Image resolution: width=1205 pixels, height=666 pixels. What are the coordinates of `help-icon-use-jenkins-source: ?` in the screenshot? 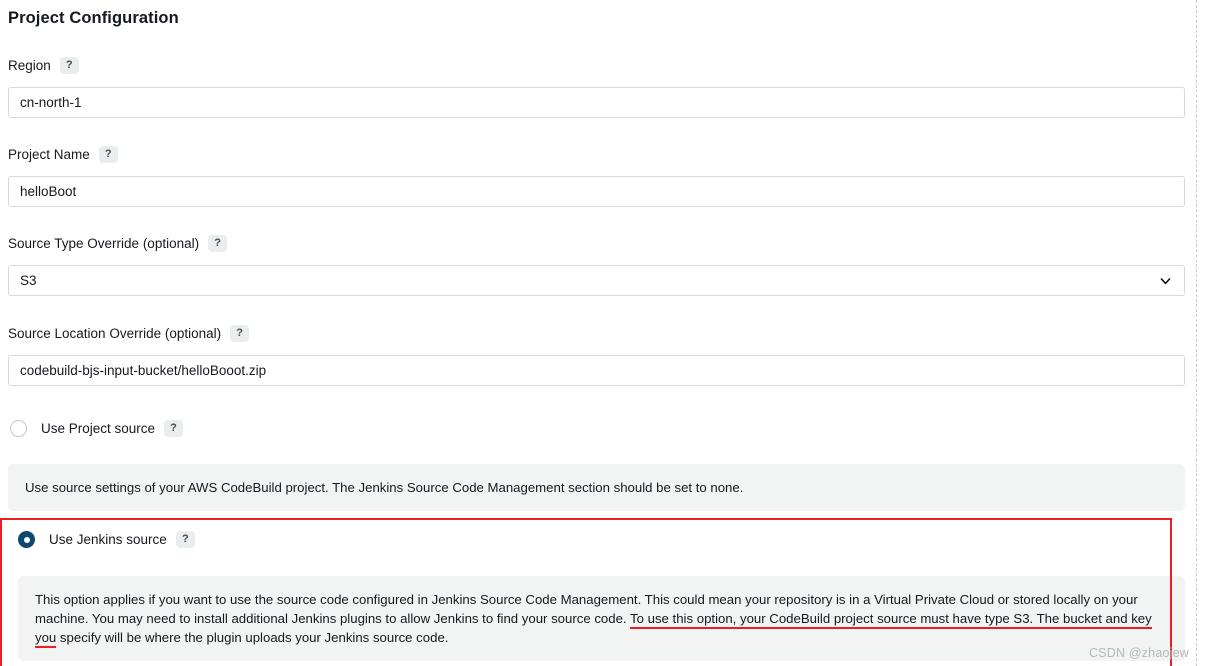 It's located at (185, 539).